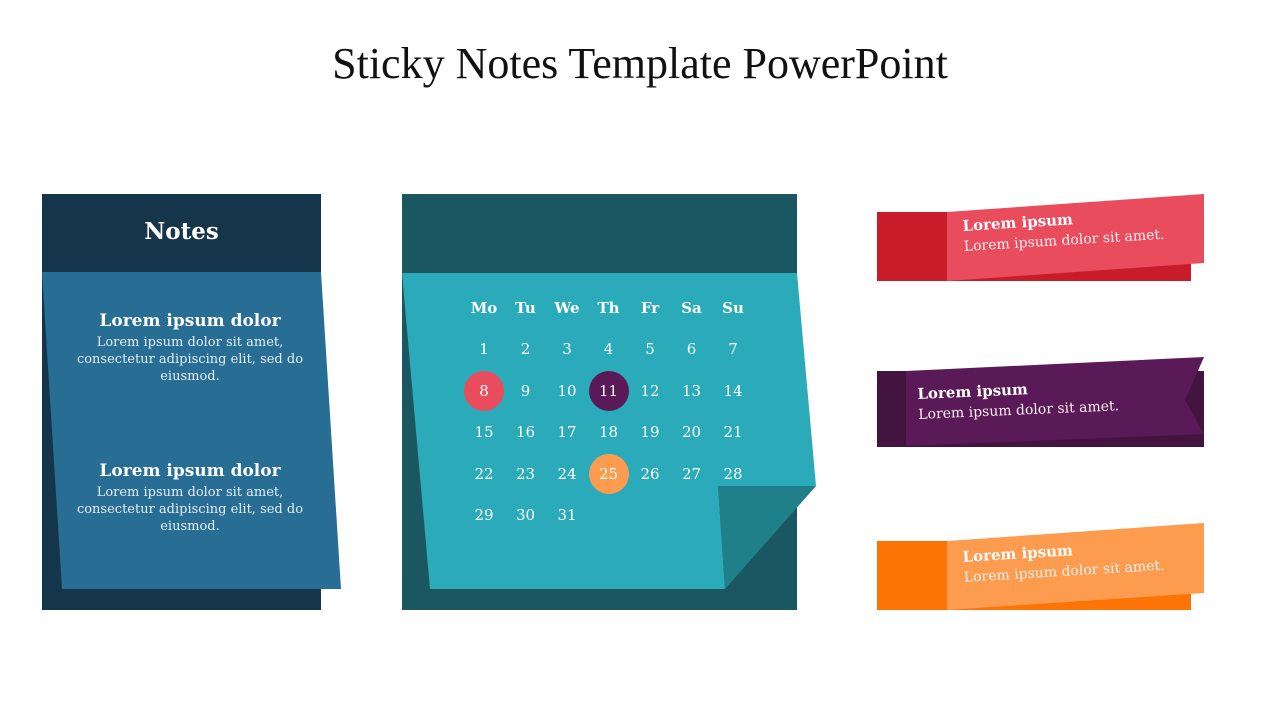 This screenshot has width=1280, height=720. Describe the element at coordinates (608, 390) in the screenshot. I see `calendar-day-highlighted: 11` at that location.